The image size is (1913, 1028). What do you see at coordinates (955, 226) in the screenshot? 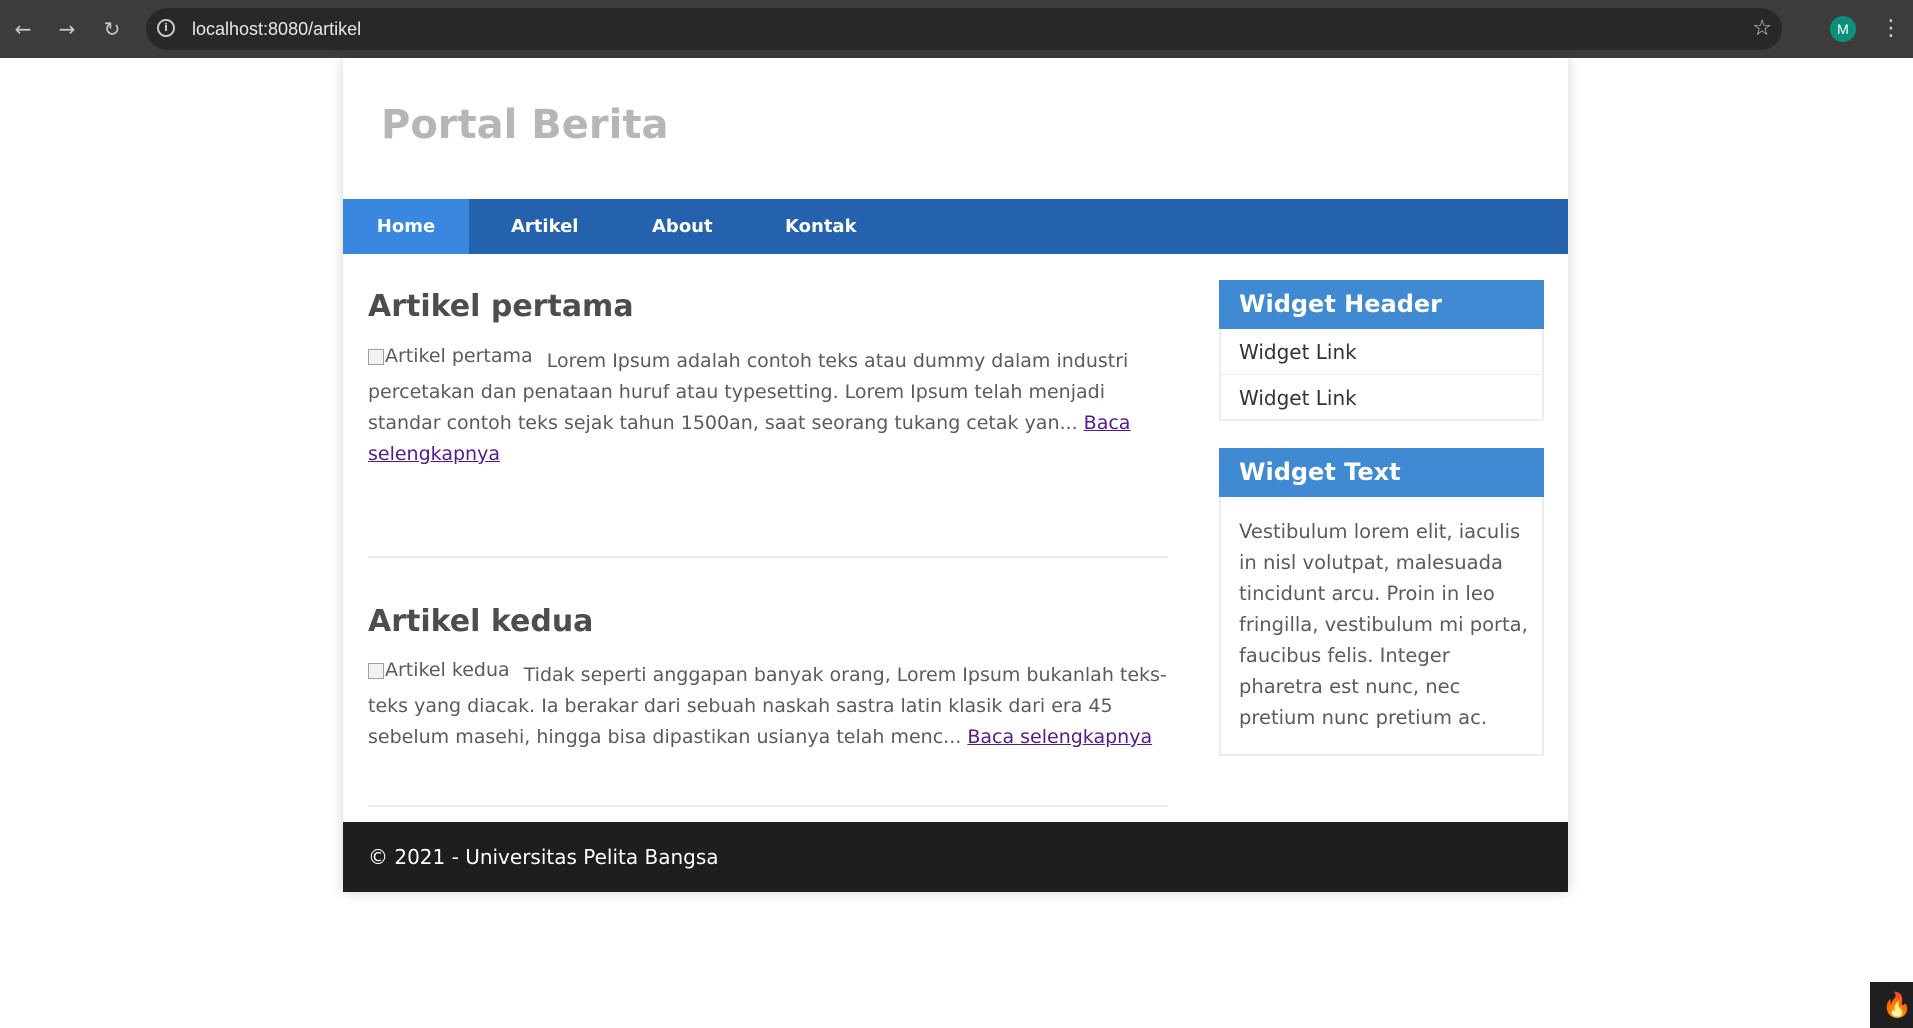
I see `main-nav: Home Artikel About Kontak` at bounding box center [955, 226].